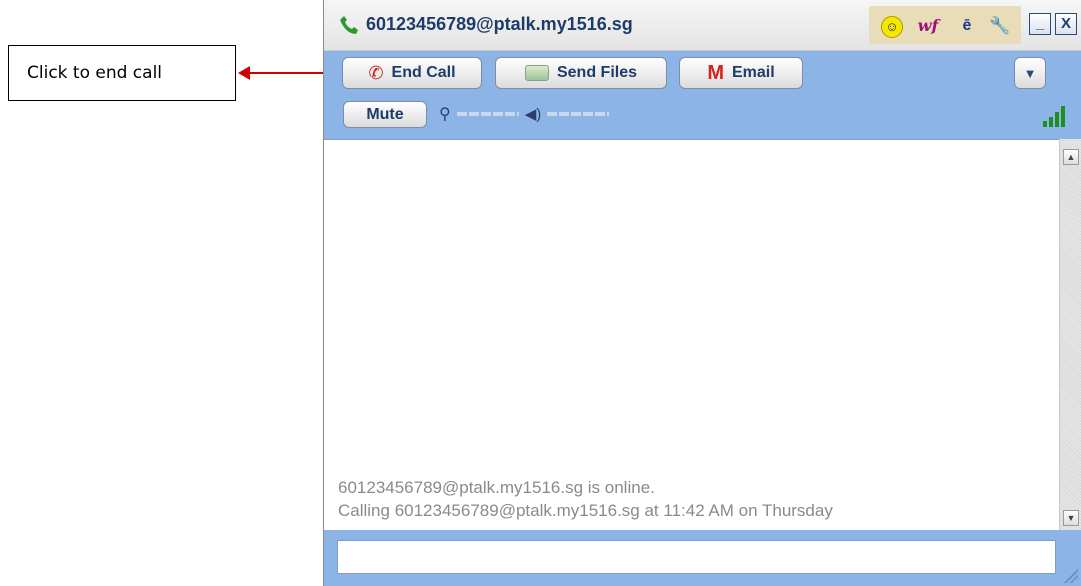 The width and height of the screenshot is (1081, 586). I want to click on title-bar: 60123456789@ptalk.my1516.sg ☺ wf ē 🔧 _ X, so click(702, 25).